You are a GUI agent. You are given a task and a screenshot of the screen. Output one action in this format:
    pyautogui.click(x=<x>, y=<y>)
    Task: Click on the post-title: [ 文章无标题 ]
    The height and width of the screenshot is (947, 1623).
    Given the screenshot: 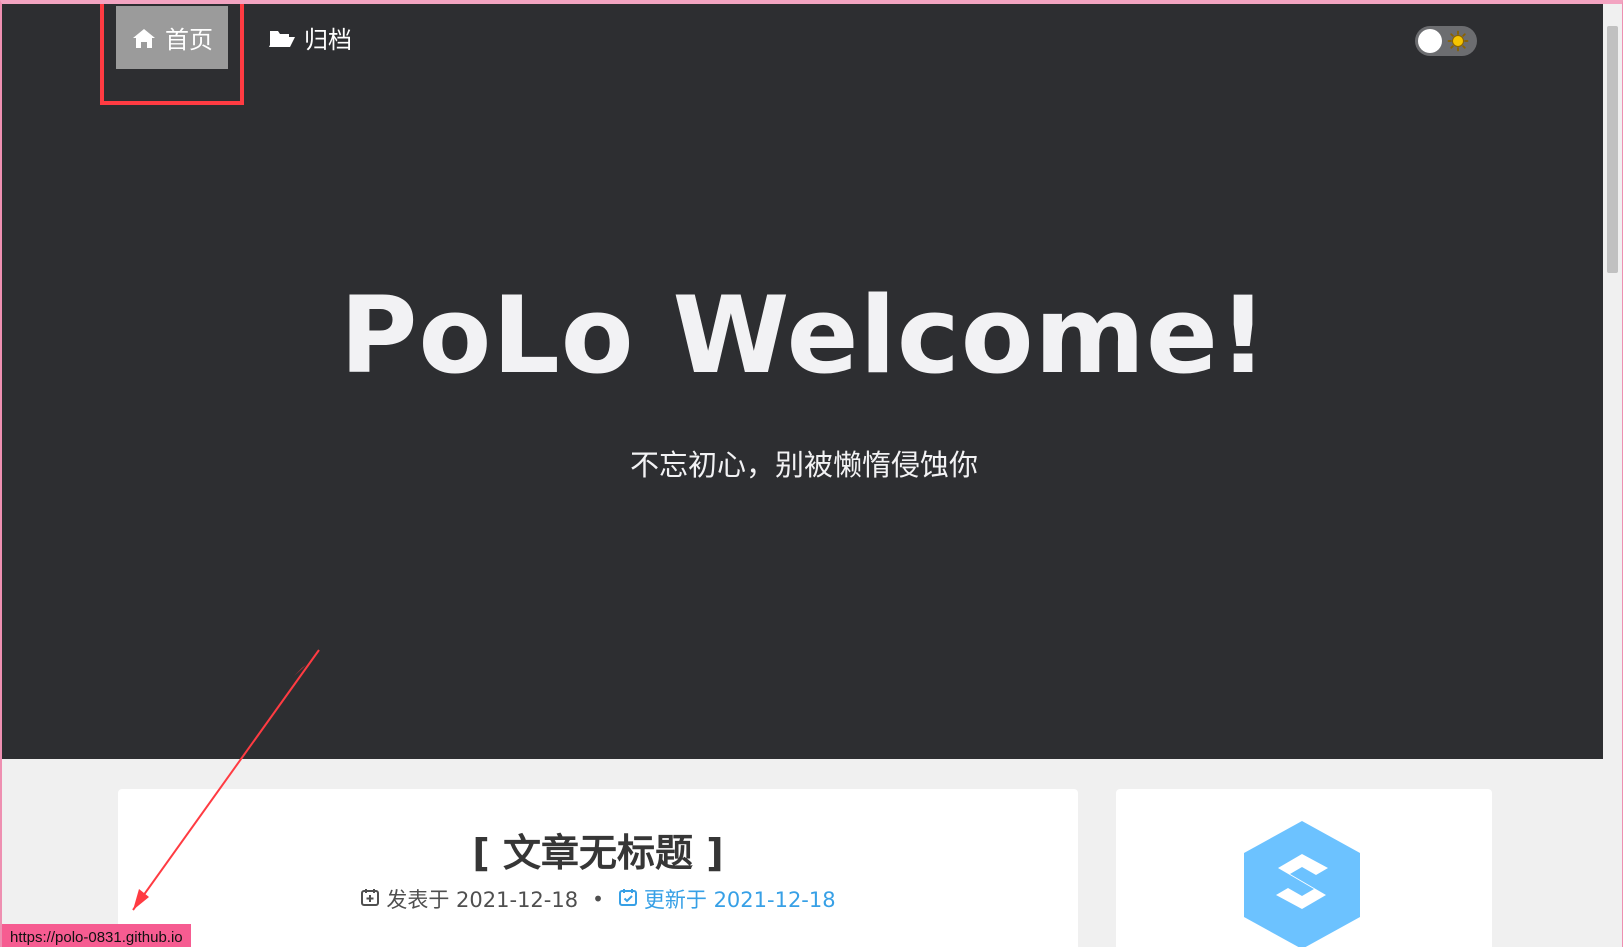 What is the action you would take?
    pyautogui.click(x=598, y=849)
    